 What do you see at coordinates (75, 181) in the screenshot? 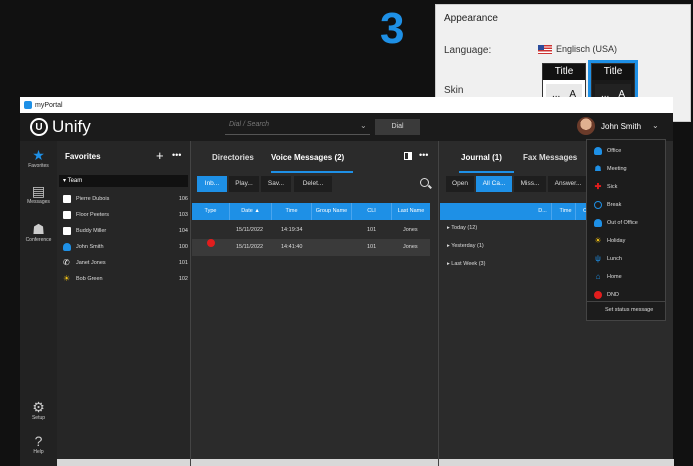
I see `group-label: Team` at bounding box center [75, 181].